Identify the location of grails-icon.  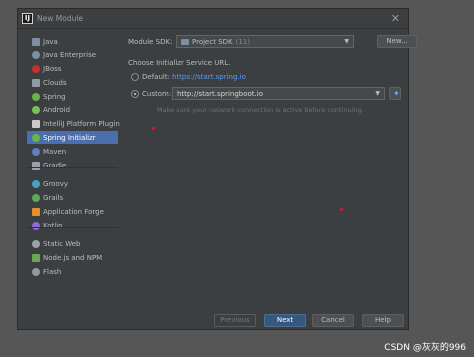
(36, 197).